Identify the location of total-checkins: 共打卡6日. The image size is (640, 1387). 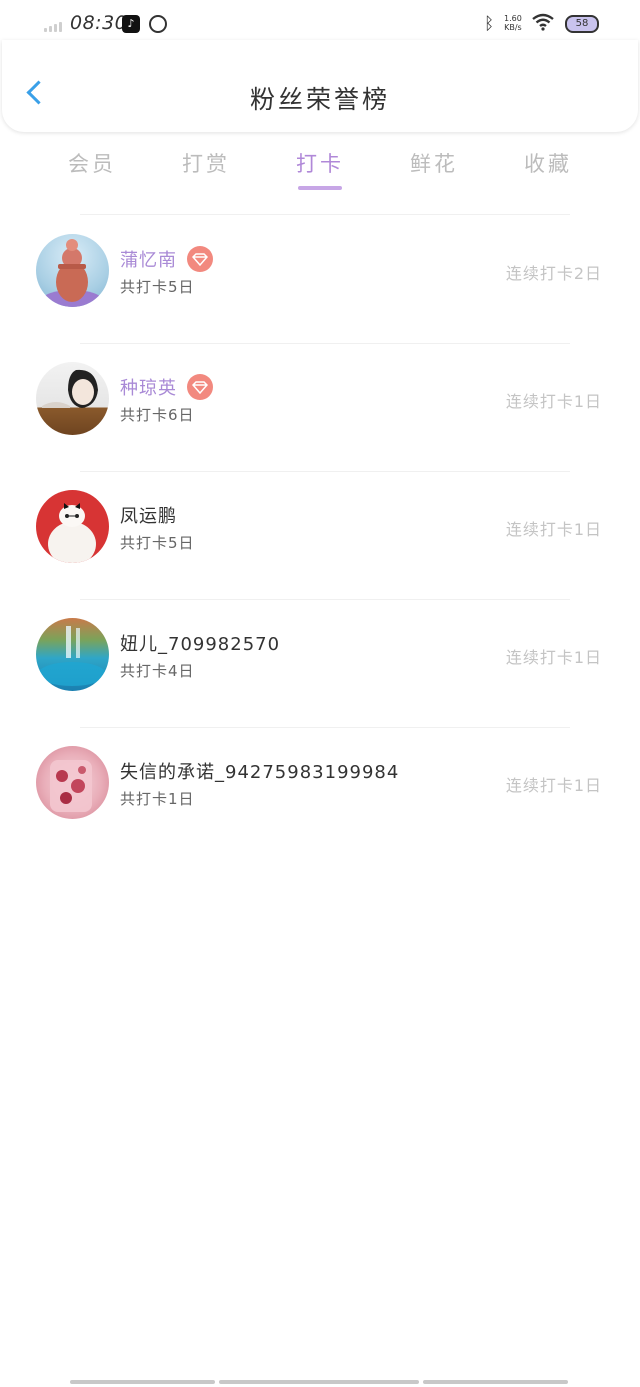
(157, 415).